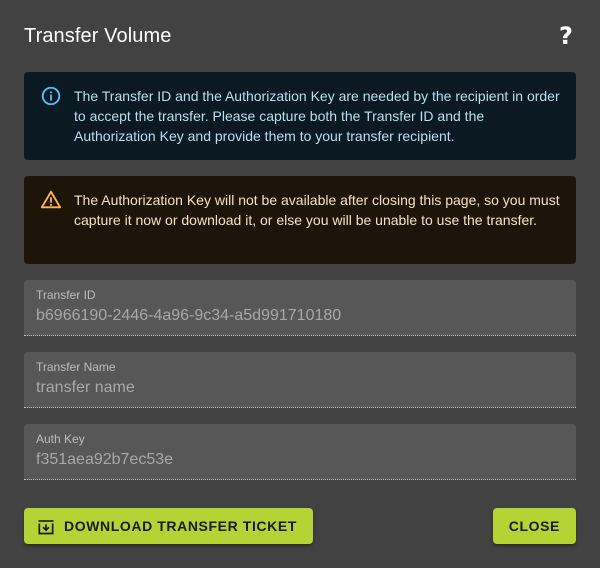 Image resolution: width=600 pixels, height=568 pixels. Describe the element at coordinates (300, 36) in the screenshot. I see `dialog-header: Transfer Volume ?` at that location.